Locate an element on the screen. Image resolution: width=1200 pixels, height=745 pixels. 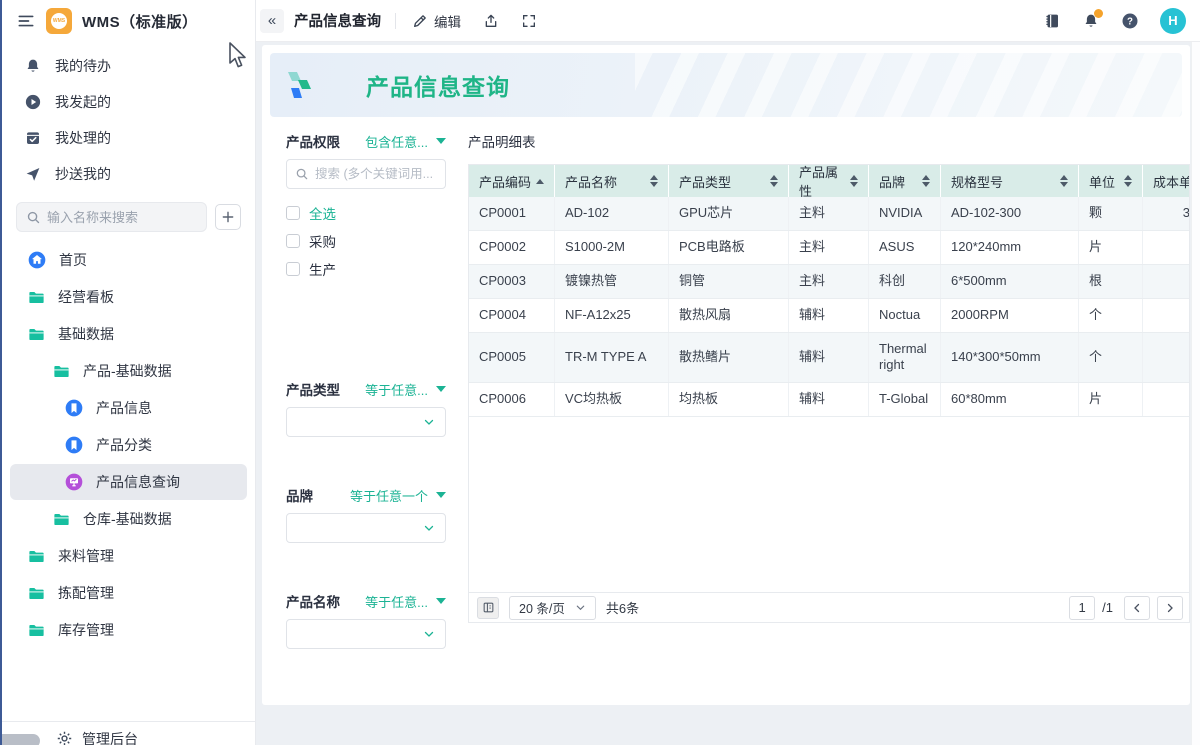
sidebar-nav-item-5: 产品分类 is located at coordinates (128, 445).